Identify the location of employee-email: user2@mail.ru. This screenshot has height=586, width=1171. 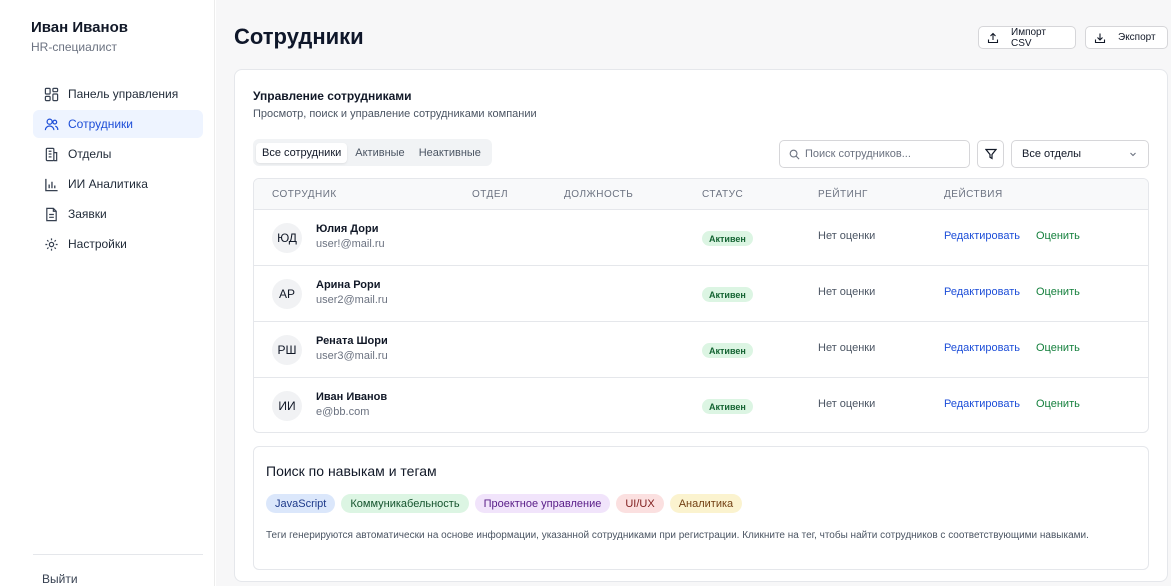
(352, 300).